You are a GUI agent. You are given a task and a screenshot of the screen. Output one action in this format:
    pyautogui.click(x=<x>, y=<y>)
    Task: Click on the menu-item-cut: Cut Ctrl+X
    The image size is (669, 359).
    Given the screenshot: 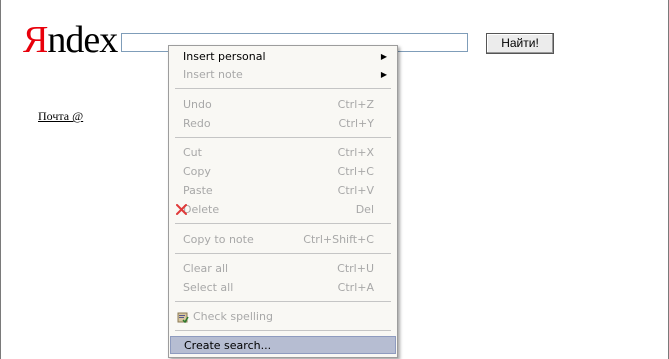 What is the action you would take?
    pyautogui.click(x=283, y=153)
    